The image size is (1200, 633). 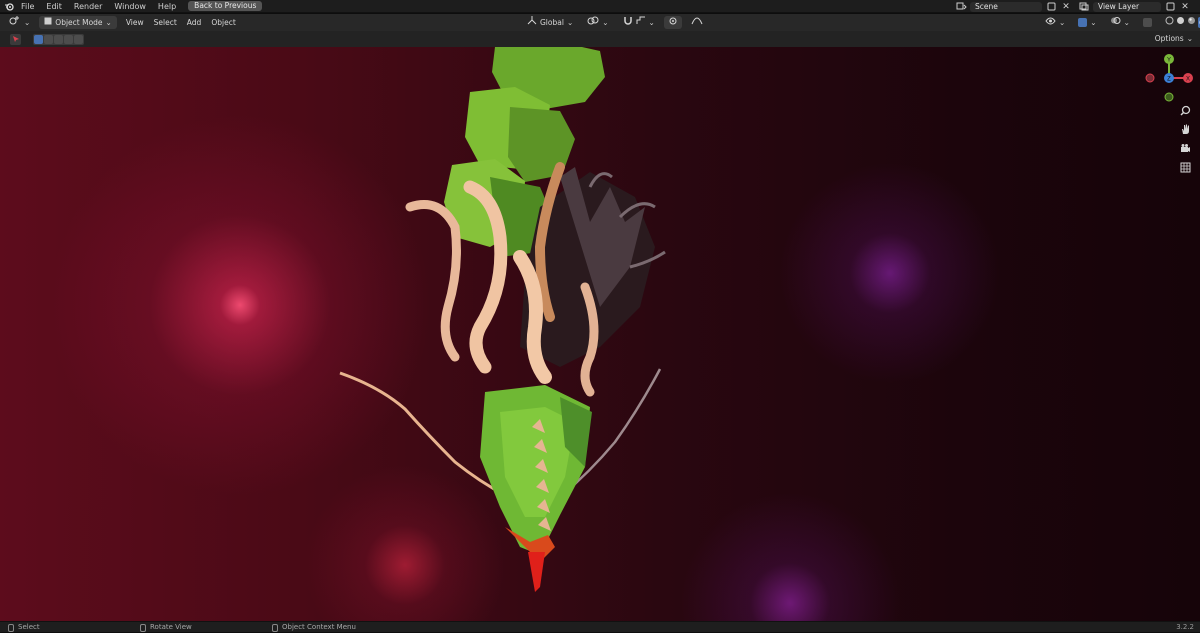 I want to click on status-select: Select, so click(x=24, y=627).